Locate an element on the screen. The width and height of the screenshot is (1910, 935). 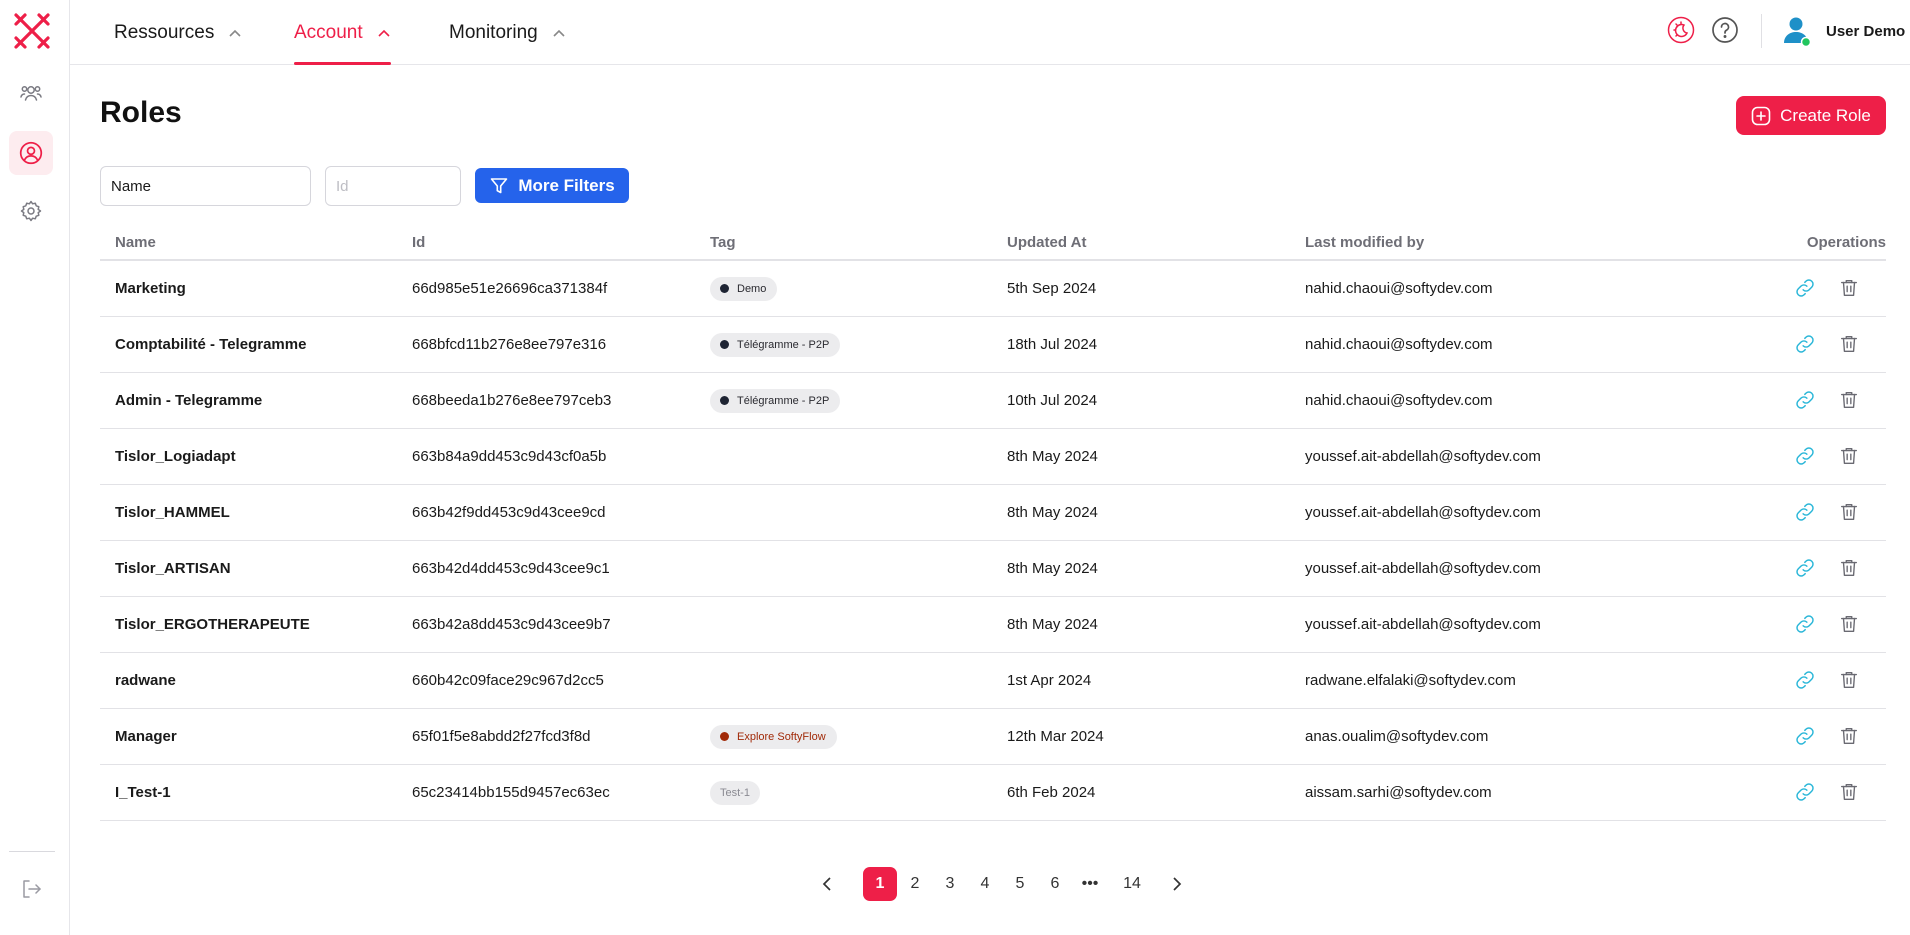
cell-tag: Explore SoftyFlow is located at coordinates (773, 736).